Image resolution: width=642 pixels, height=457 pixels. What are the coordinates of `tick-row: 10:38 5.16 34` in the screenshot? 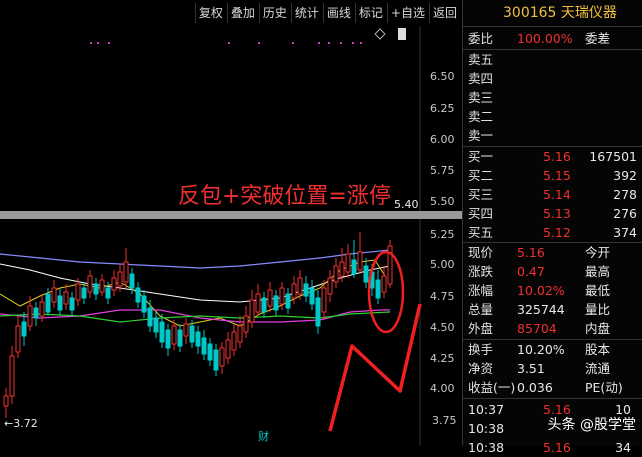 It's located at (552, 447).